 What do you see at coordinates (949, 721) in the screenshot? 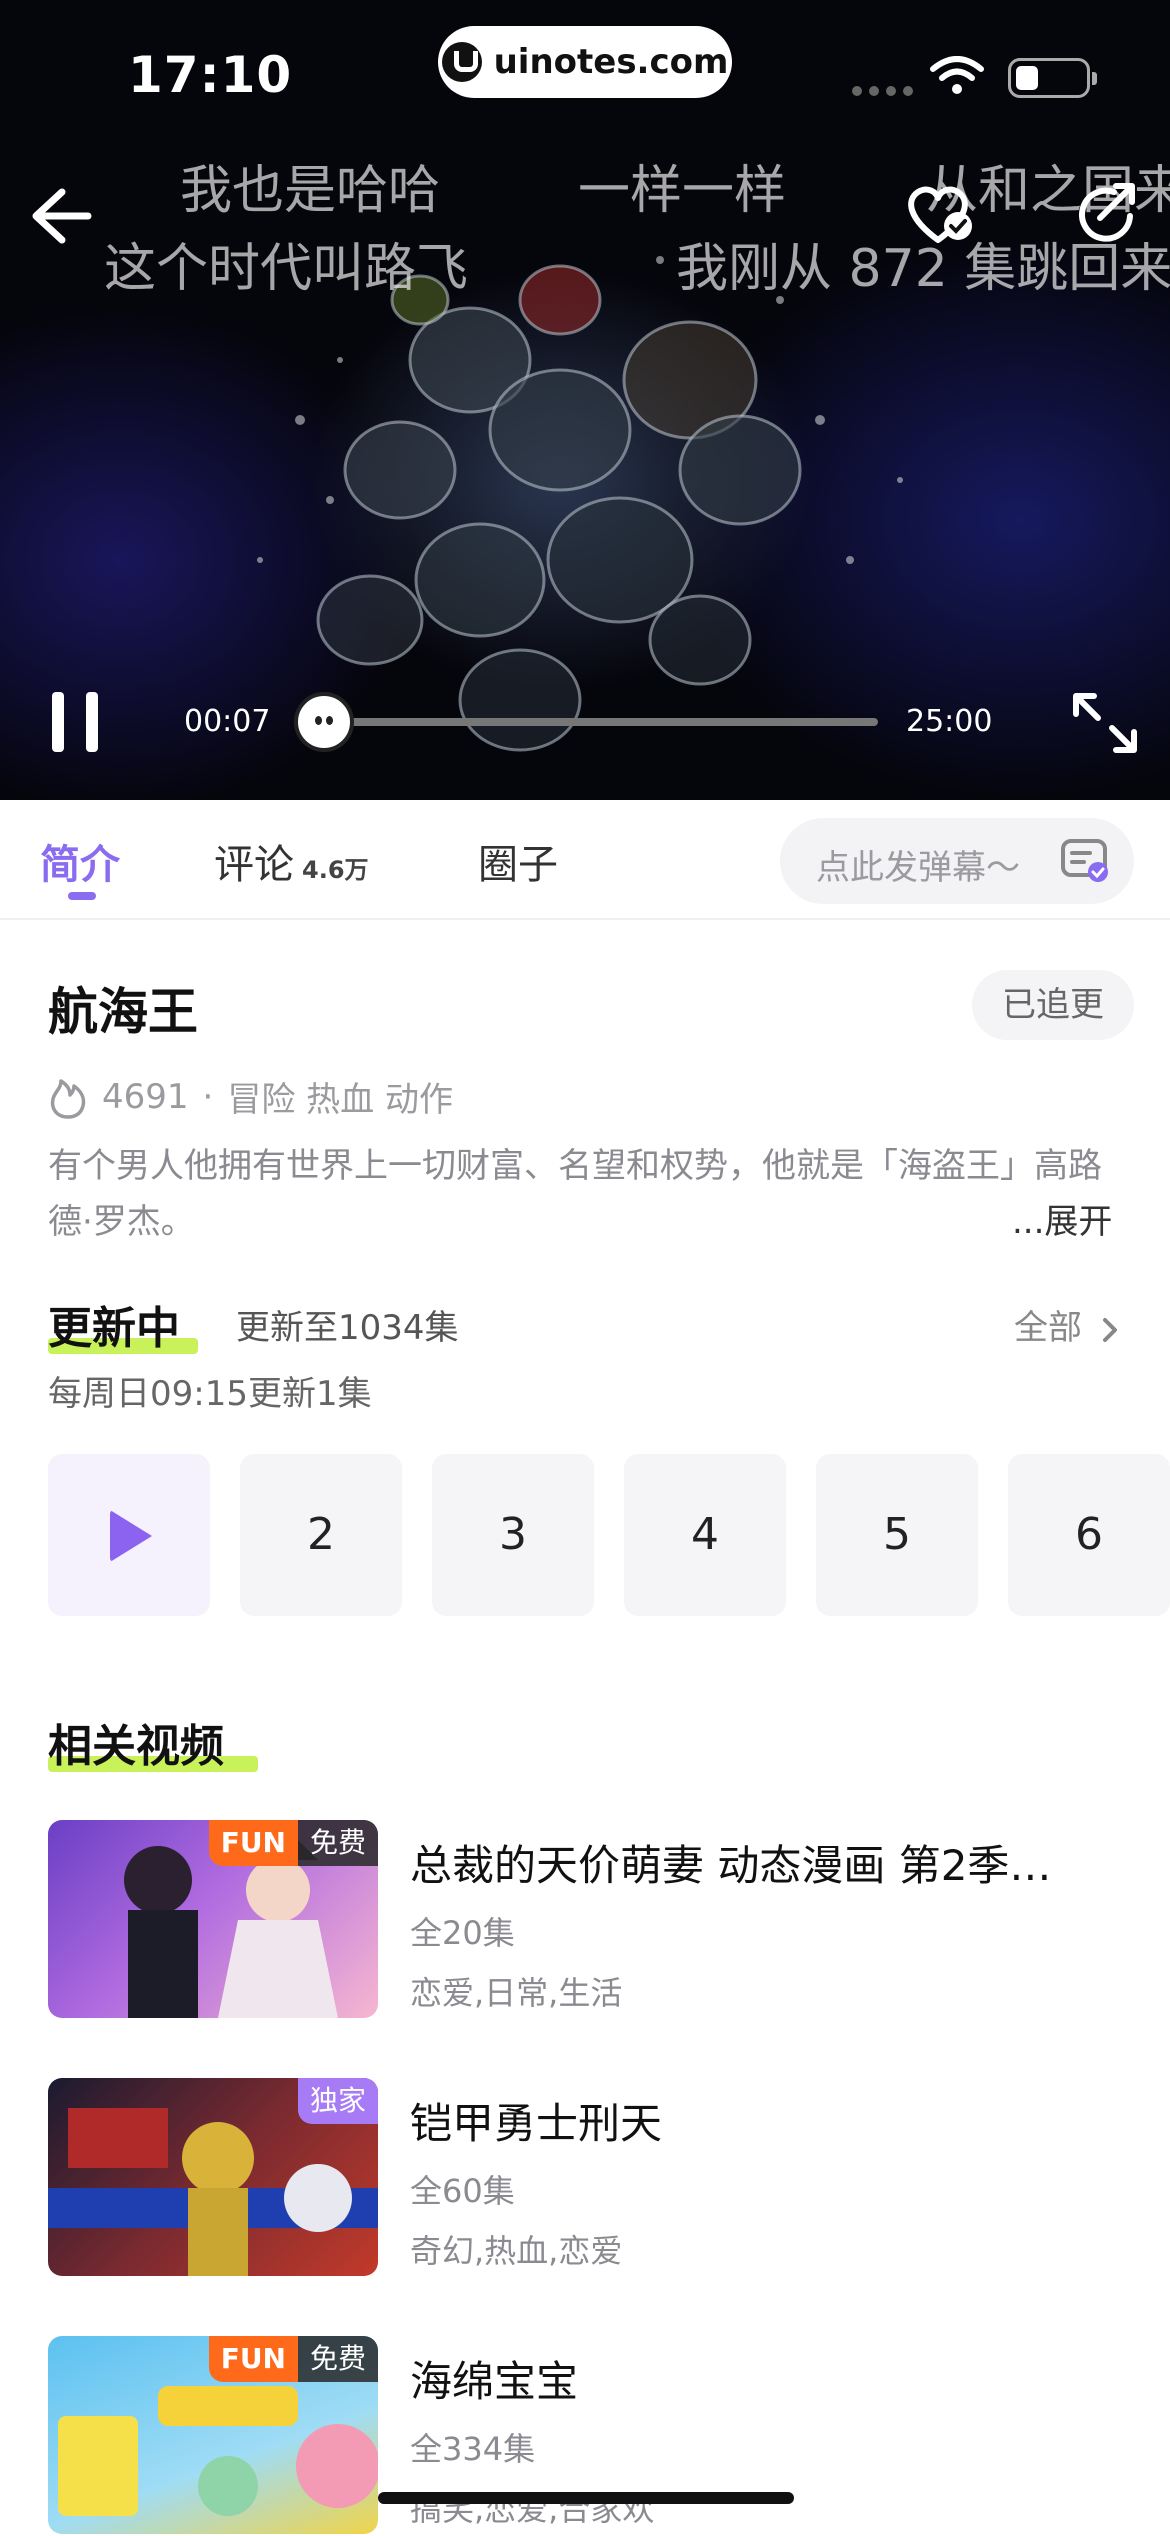
I see `total-time: 25:00` at bounding box center [949, 721].